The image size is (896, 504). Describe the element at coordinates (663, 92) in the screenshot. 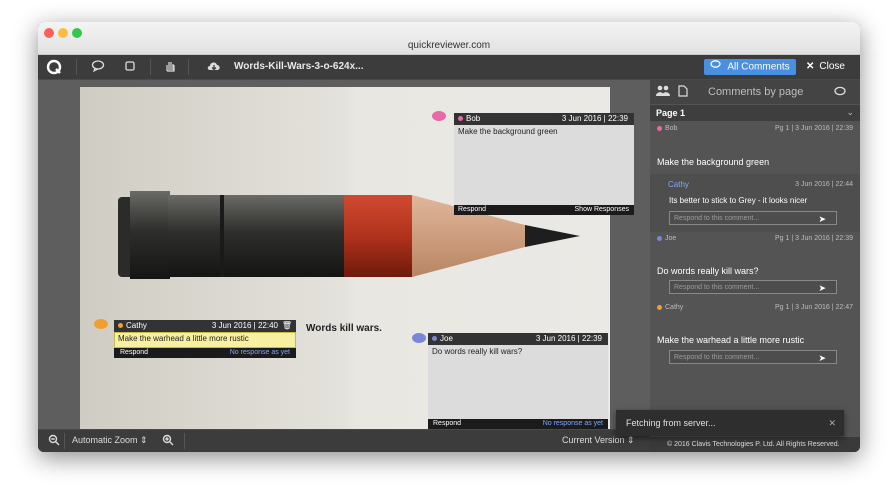

I see `users-icon` at that location.